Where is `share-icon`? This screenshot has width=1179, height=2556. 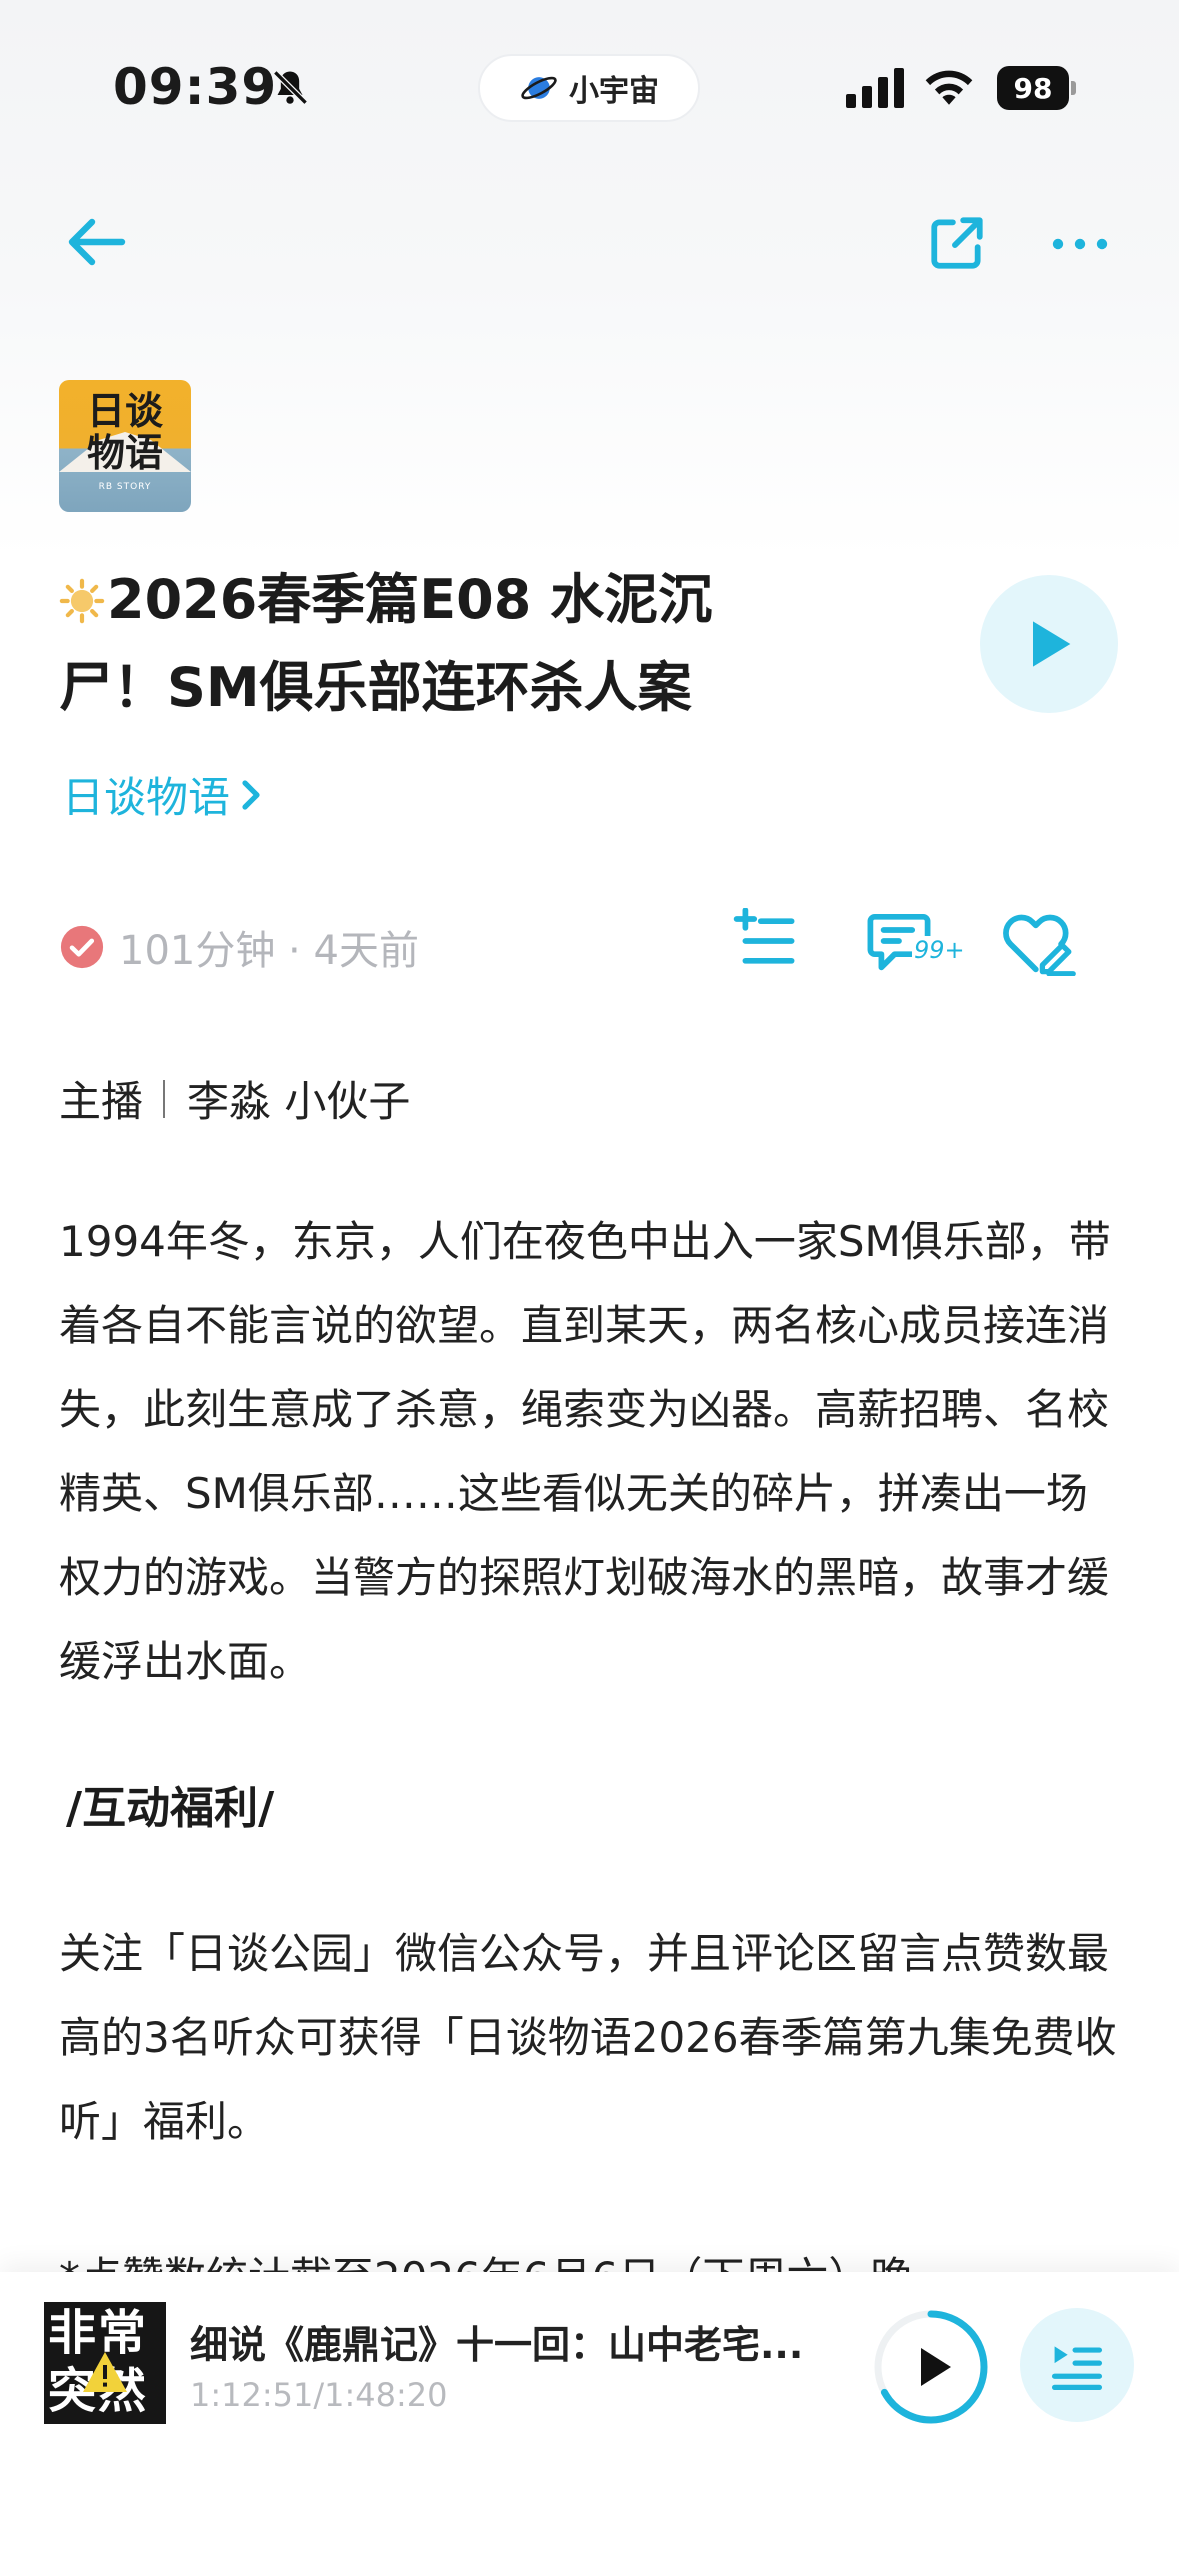 share-icon is located at coordinates (957, 243).